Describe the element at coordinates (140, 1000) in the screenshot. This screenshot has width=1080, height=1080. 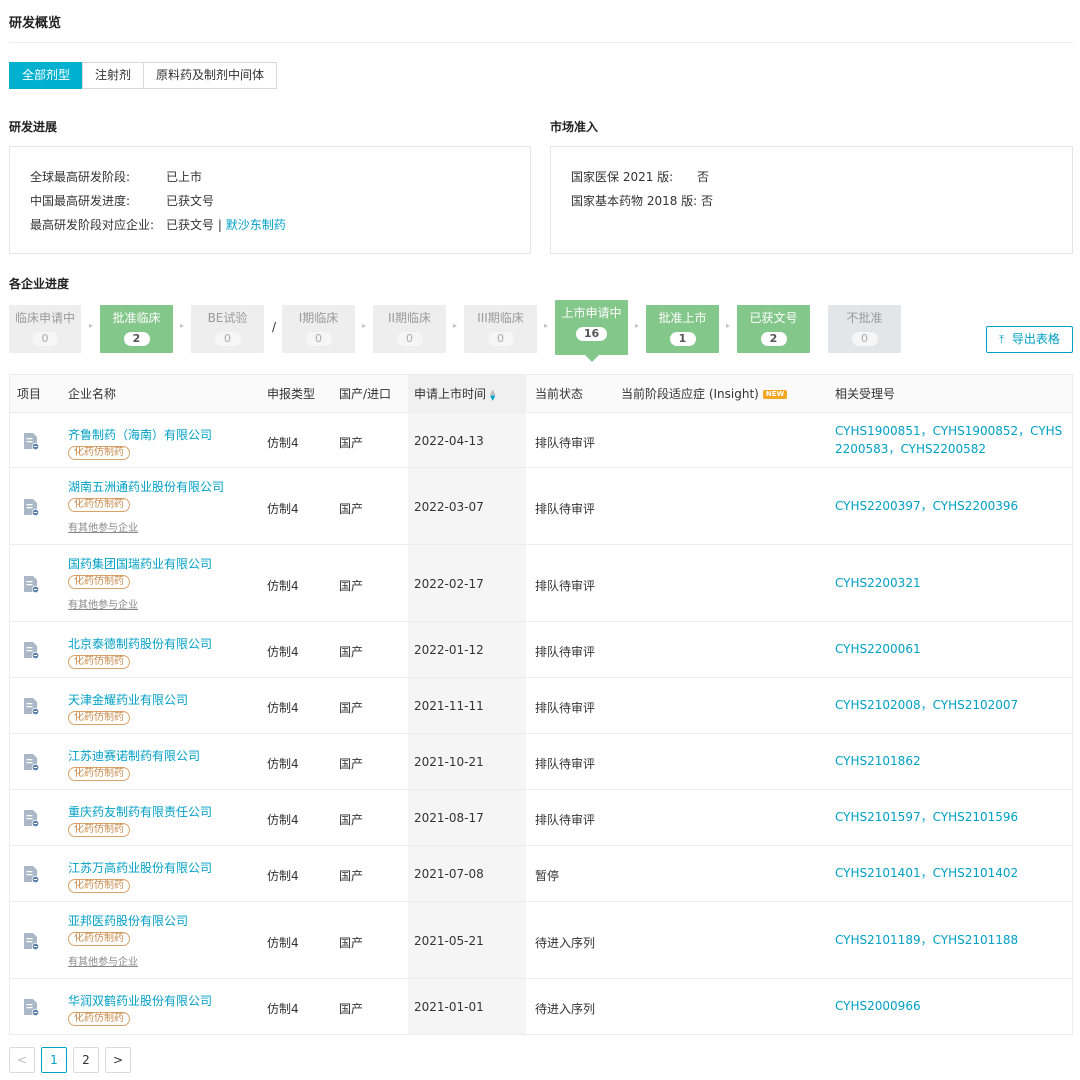
I see `company-link: 华润双鹤药业股份有限公司` at that location.